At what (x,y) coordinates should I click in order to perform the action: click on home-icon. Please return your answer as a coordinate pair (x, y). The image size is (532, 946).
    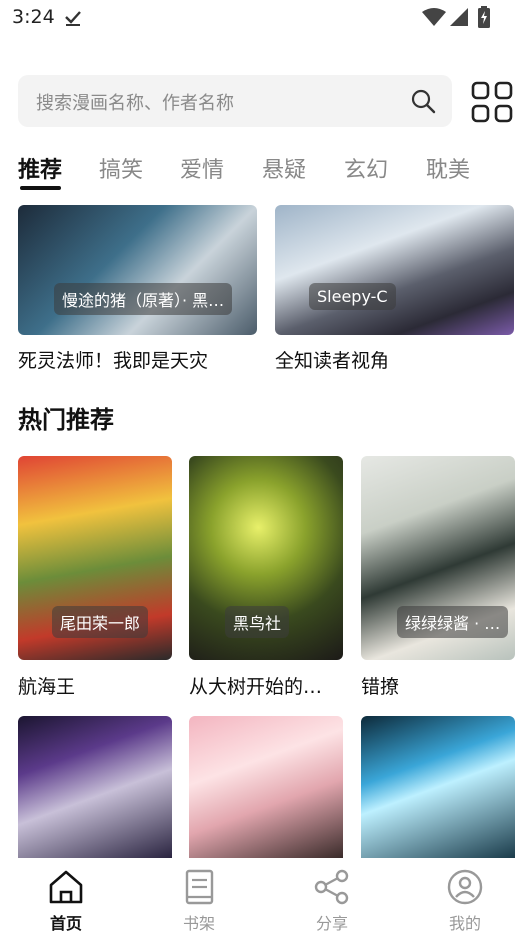
    Looking at the image, I should click on (66, 887).